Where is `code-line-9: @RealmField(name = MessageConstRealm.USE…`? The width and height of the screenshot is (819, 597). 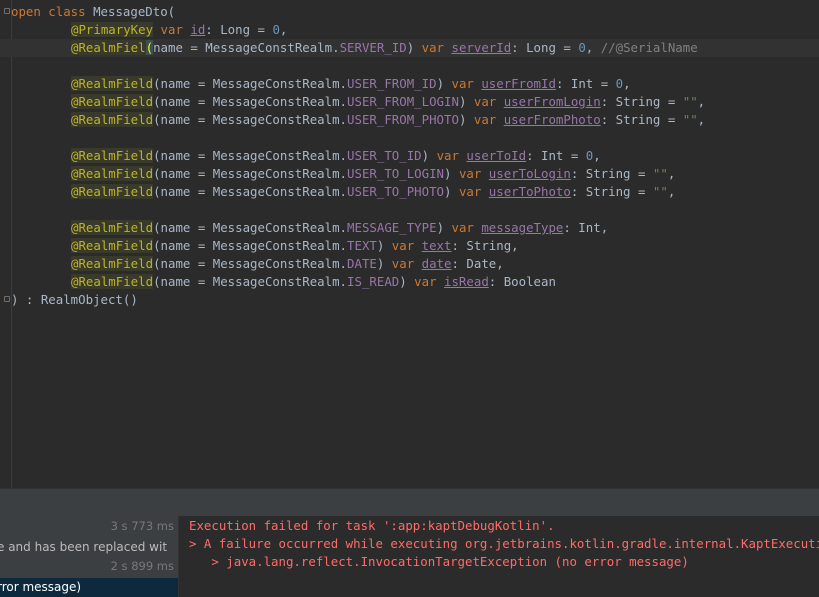
code-line-9: @RealmField(name = MessageConstRealm.USE… is located at coordinates (409, 192).